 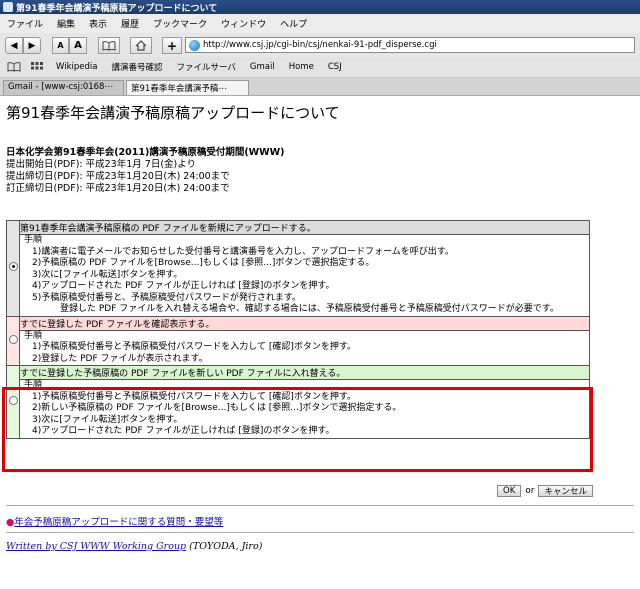 What do you see at coordinates (187, 87) in the screenshot?
I see `tab-current-page: 第91春季年会講演予稿⋯` at bounding box center [187, 87].